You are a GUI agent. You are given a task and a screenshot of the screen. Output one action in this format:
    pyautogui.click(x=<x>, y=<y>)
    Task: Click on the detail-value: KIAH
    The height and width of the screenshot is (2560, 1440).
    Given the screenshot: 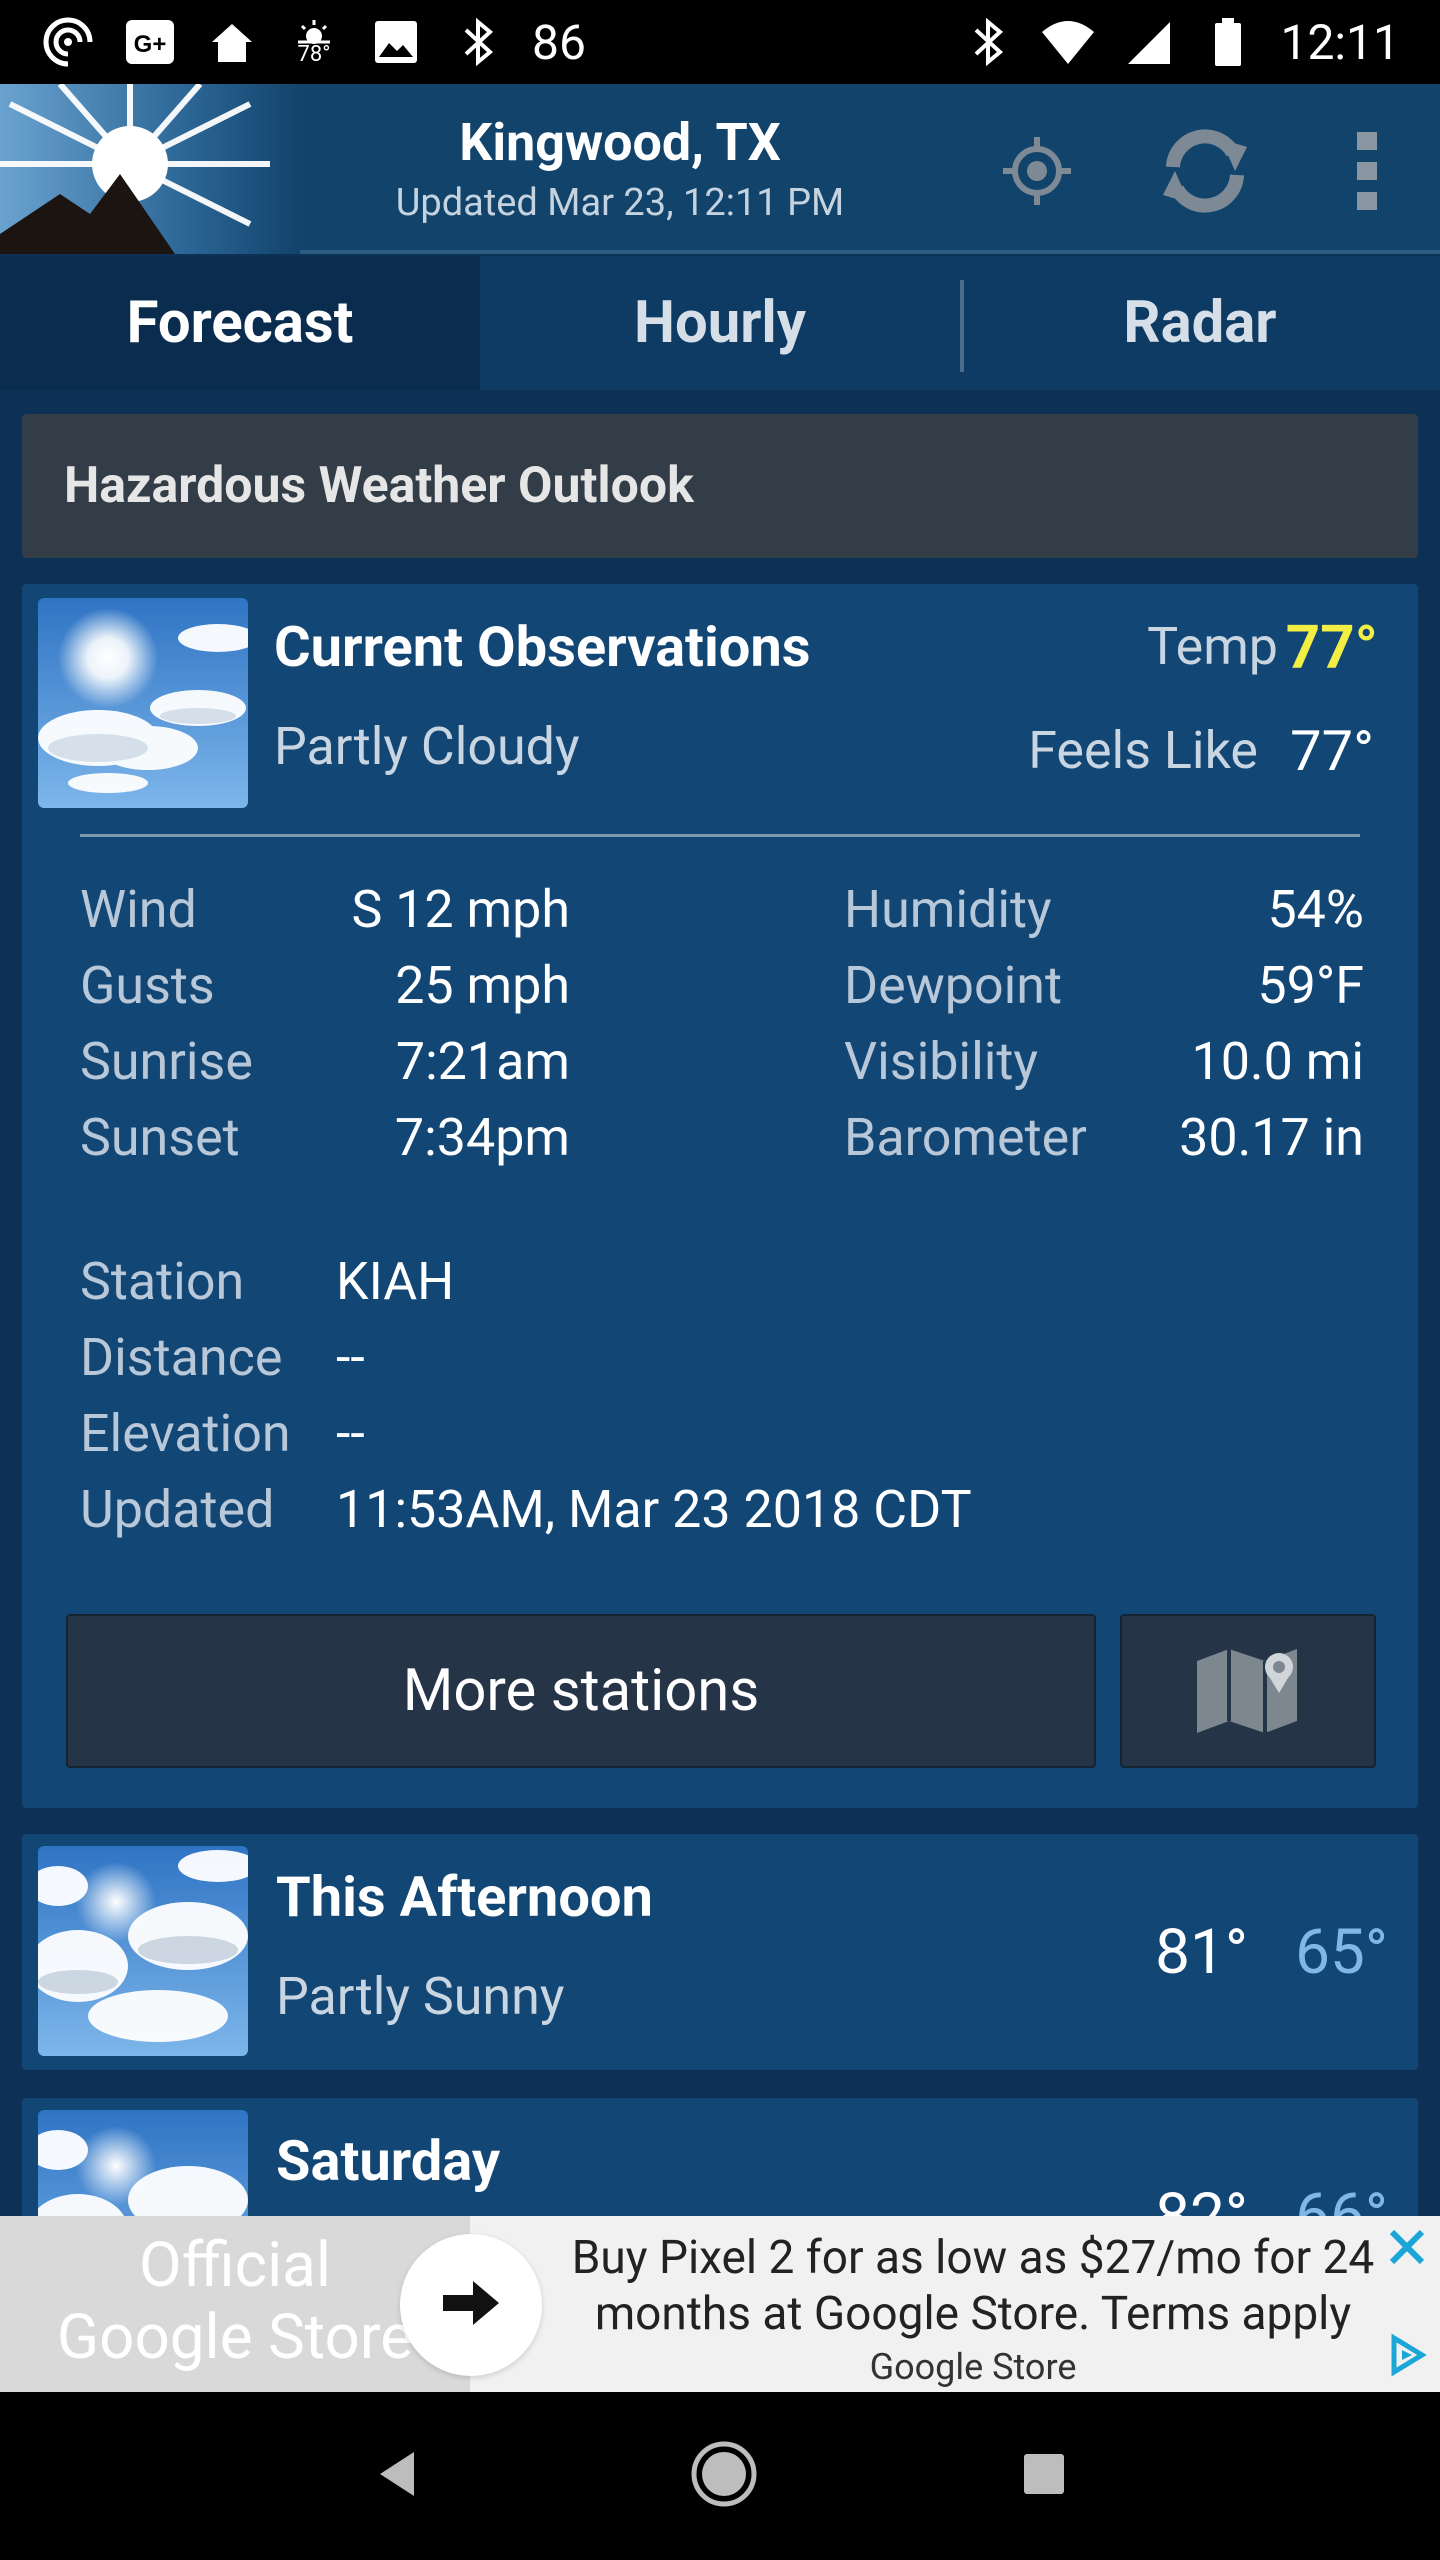 What is the action you would take?
    pyautogui.click(x=395, y=1281)
    